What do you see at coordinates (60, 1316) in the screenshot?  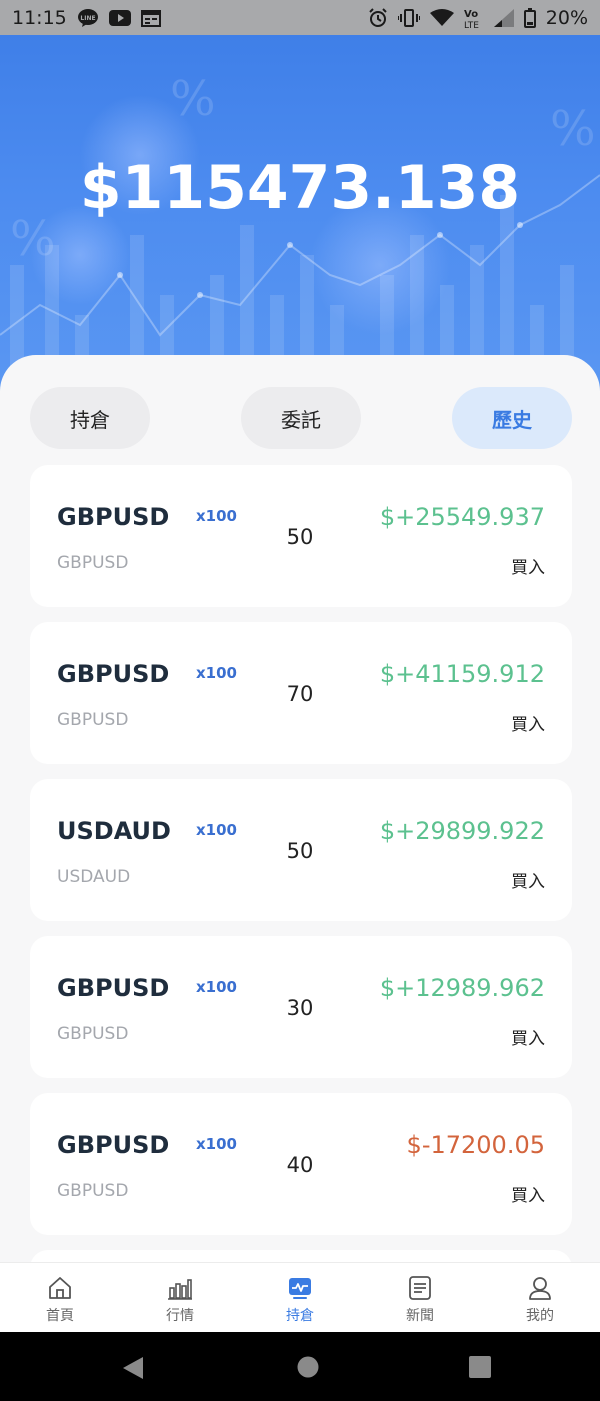 I see `nav-home-label: 首頁` at bounding box center [60, 1316].